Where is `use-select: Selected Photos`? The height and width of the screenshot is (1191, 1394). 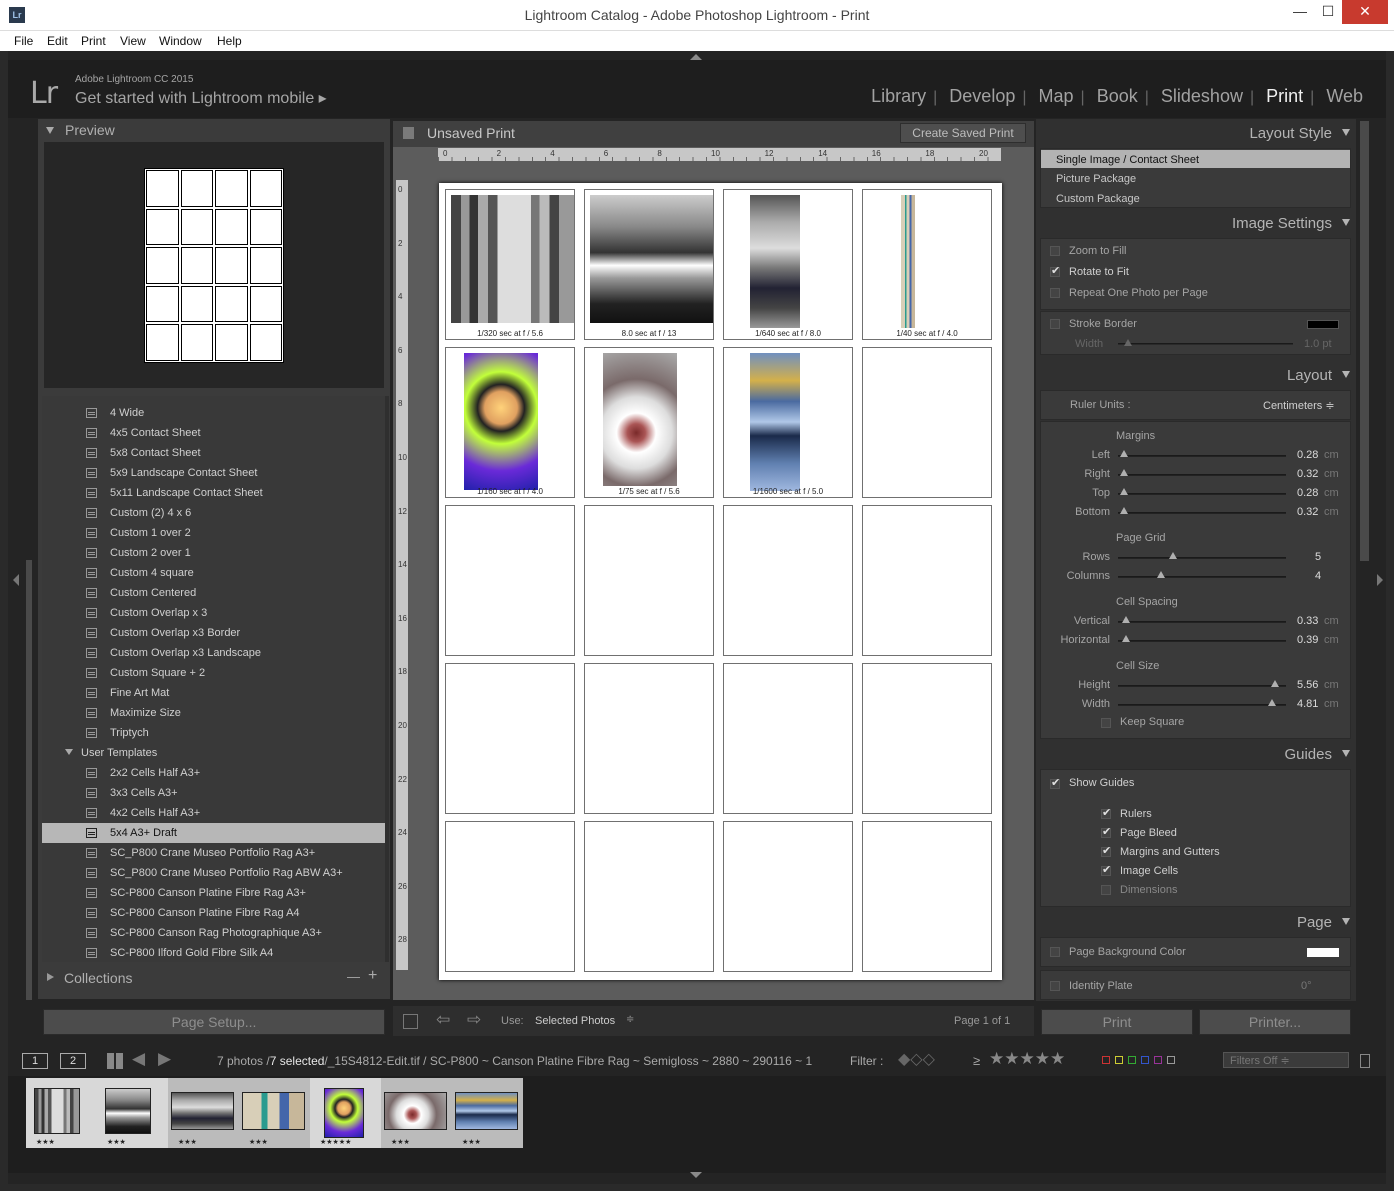 use-select: Selected Photos is located at coordinates (575, 1021).